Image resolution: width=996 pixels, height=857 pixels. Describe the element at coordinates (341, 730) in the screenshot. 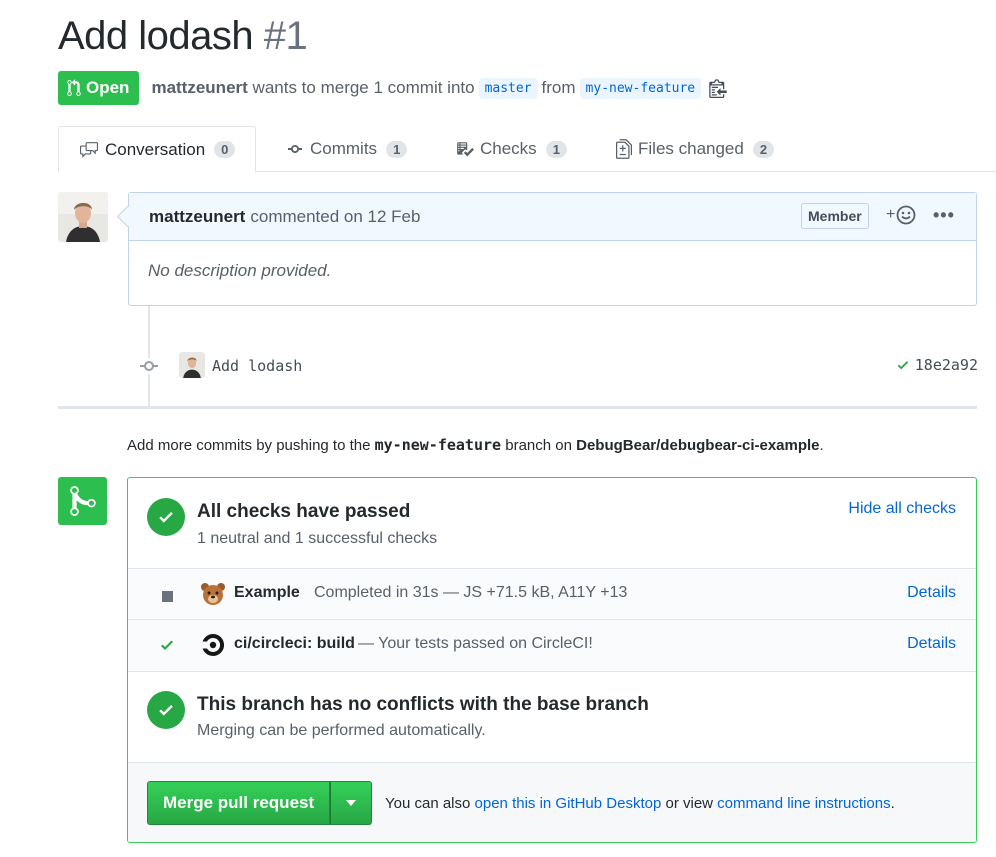

I see `conflicts-subtitle: Merging can be performed automatically.` at that location.